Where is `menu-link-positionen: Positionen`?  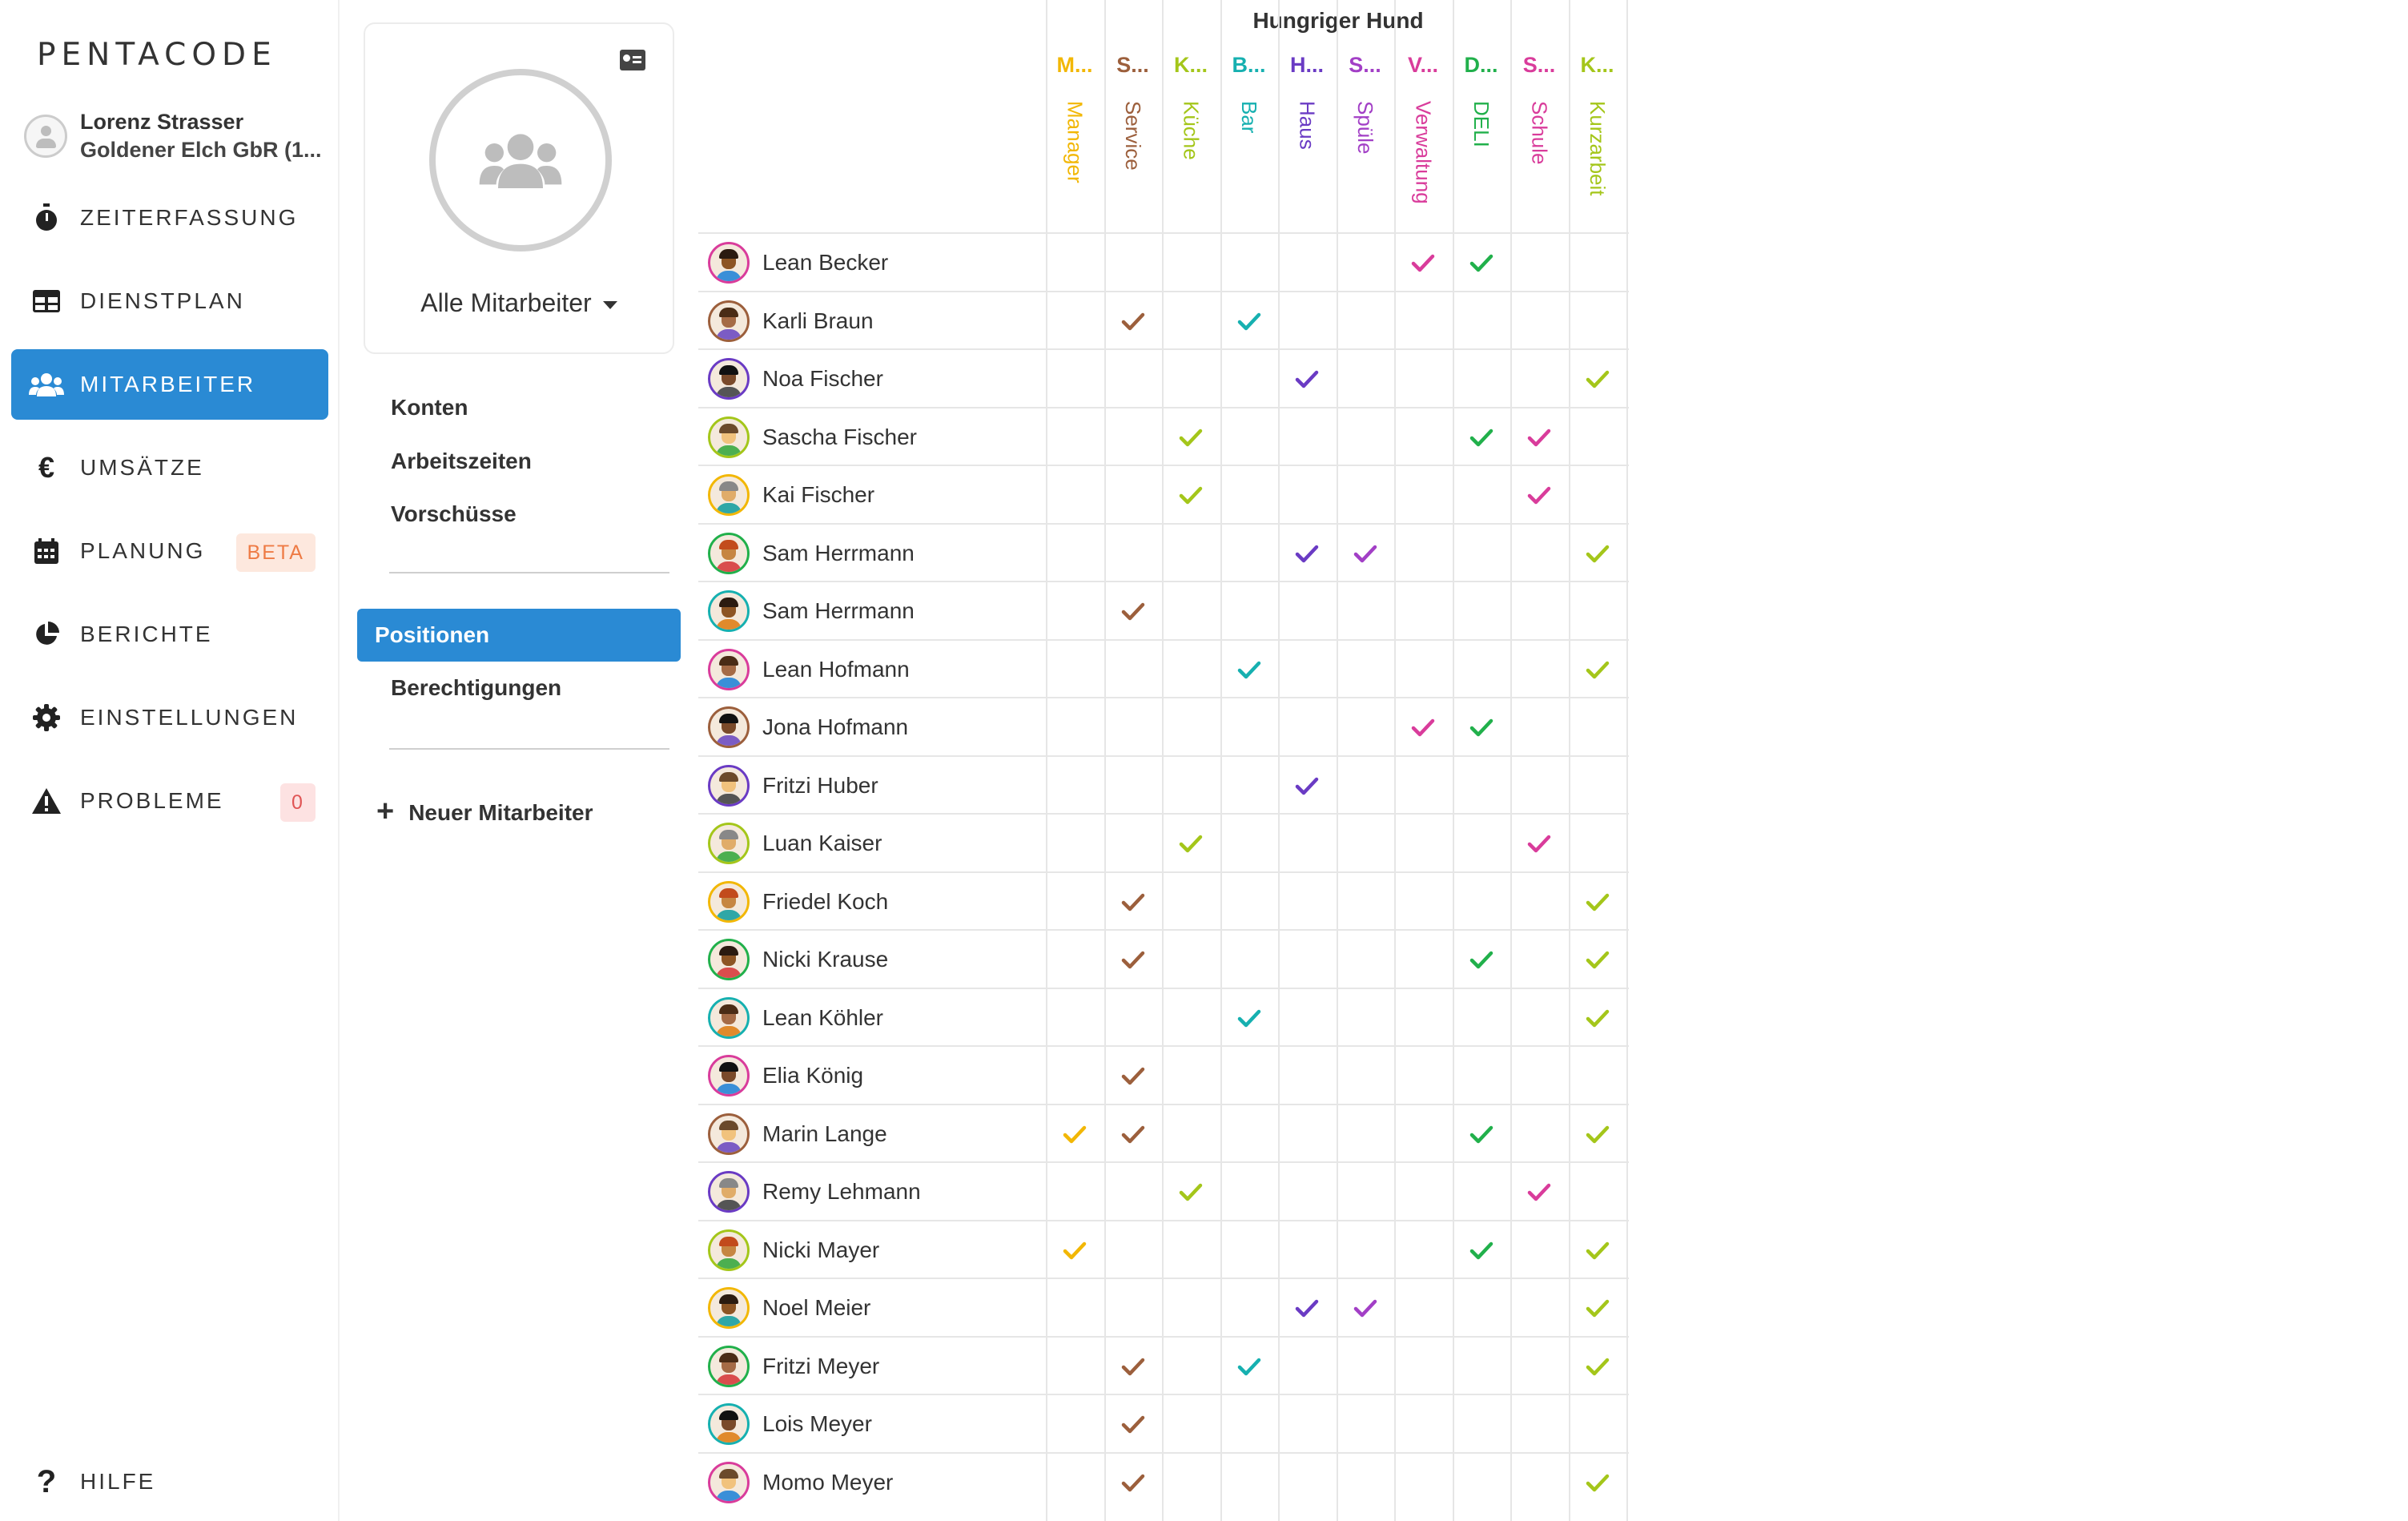 menu-link-positionen: Positionen is located at coordinates (519, 635).